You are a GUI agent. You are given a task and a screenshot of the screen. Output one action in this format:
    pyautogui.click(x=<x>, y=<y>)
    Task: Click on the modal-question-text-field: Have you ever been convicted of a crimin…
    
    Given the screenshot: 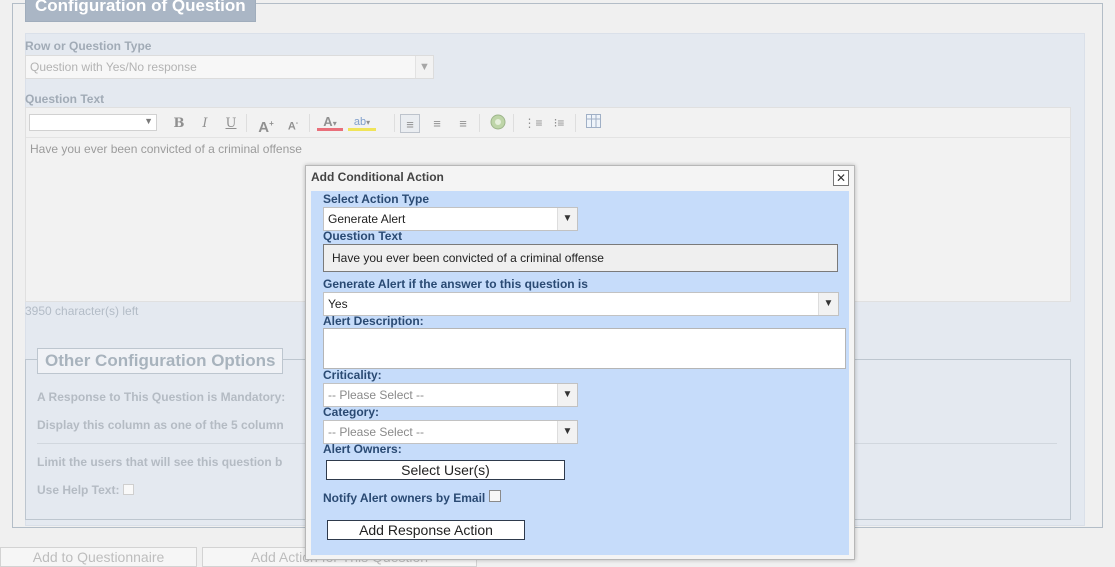 What is the action you would take?
    pyautogui.click(x=580, y=258)
    